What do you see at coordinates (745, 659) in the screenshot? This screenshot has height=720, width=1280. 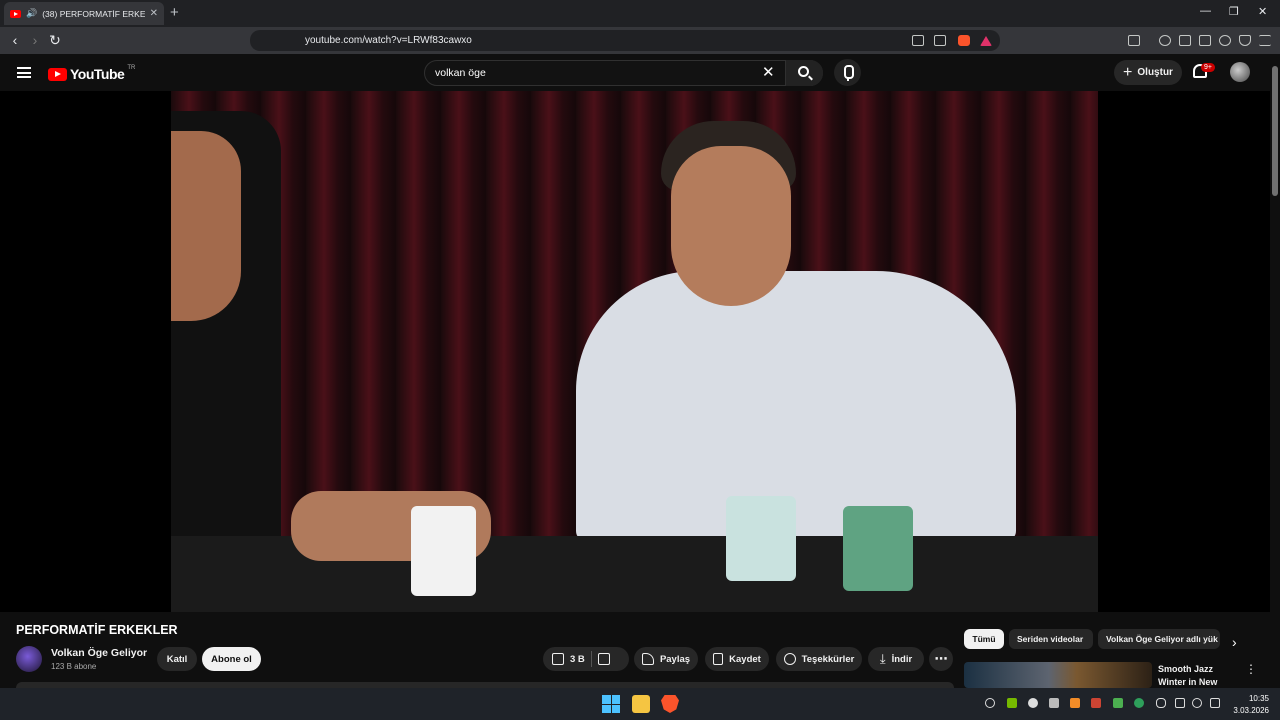 I see `save-label: Kaydet` at bounding box center [745, 659].